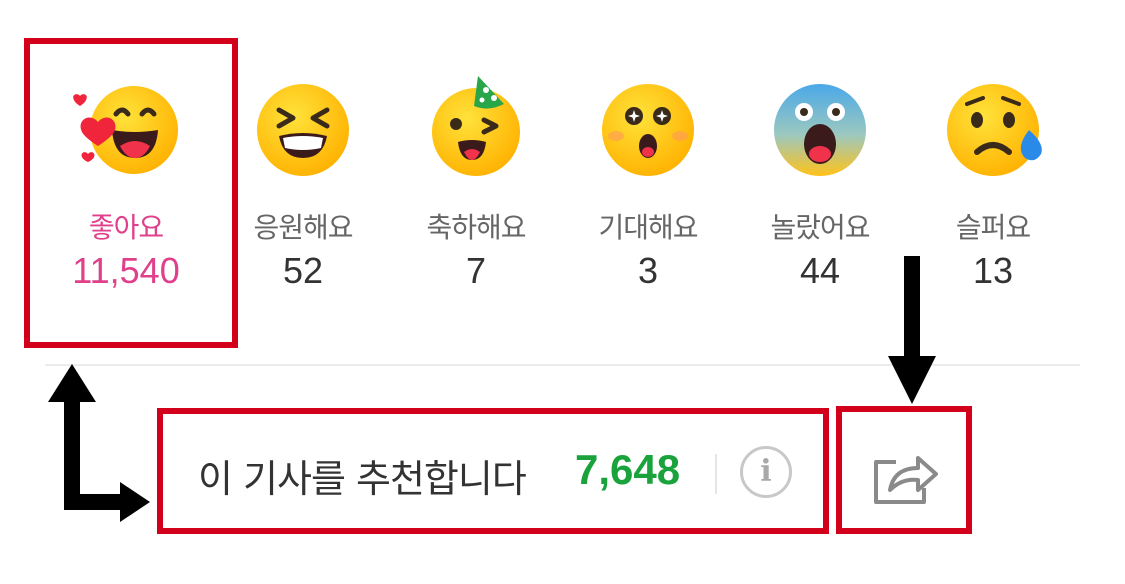 This screenshot has width=1125, height=584. I want to click on reaction-cheer: 응원해요 52, so click(303, 190).